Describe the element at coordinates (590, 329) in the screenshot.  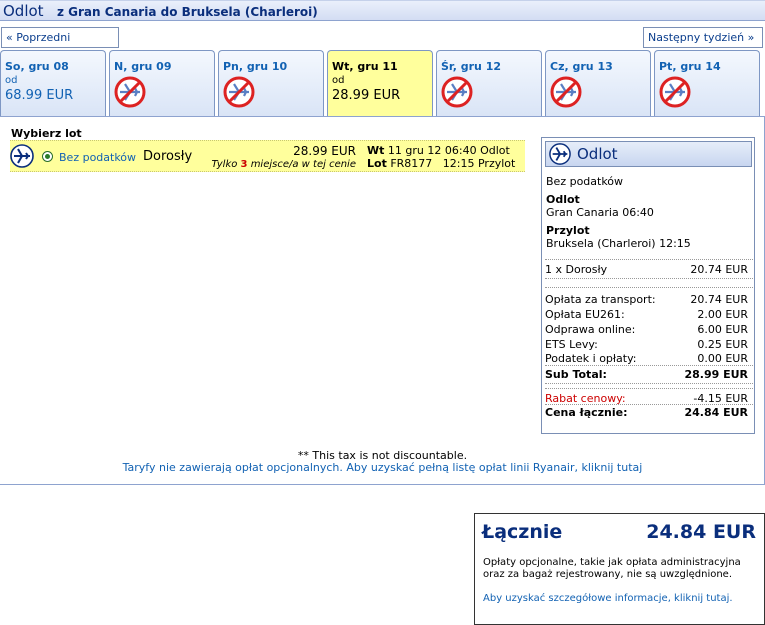
I see `fee-label: Odprawa online:` at that location.